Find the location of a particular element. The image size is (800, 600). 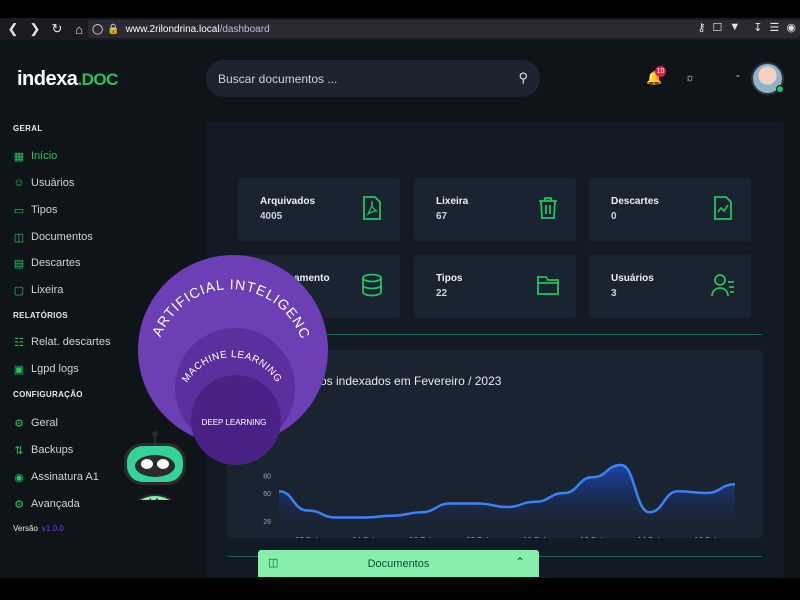

x-tick-label: 10 Feb is located at coordinates (535, 537).